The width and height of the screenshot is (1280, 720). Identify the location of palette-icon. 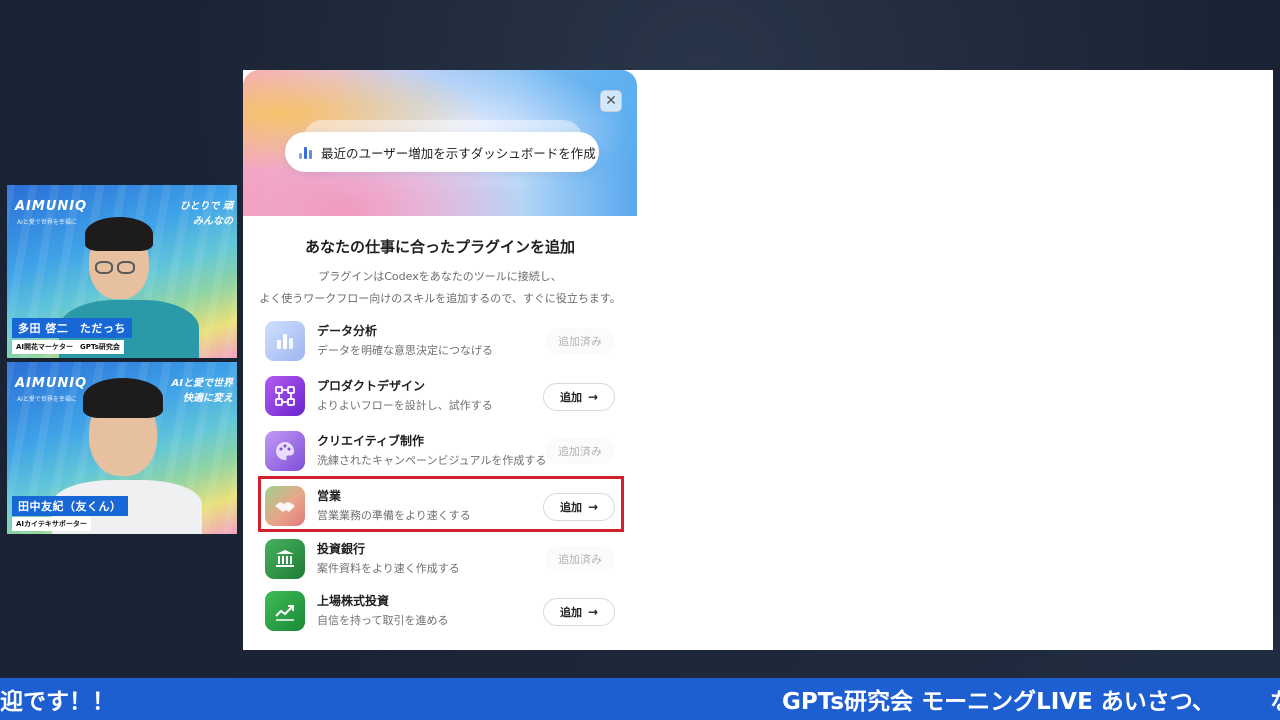
(285, 451).